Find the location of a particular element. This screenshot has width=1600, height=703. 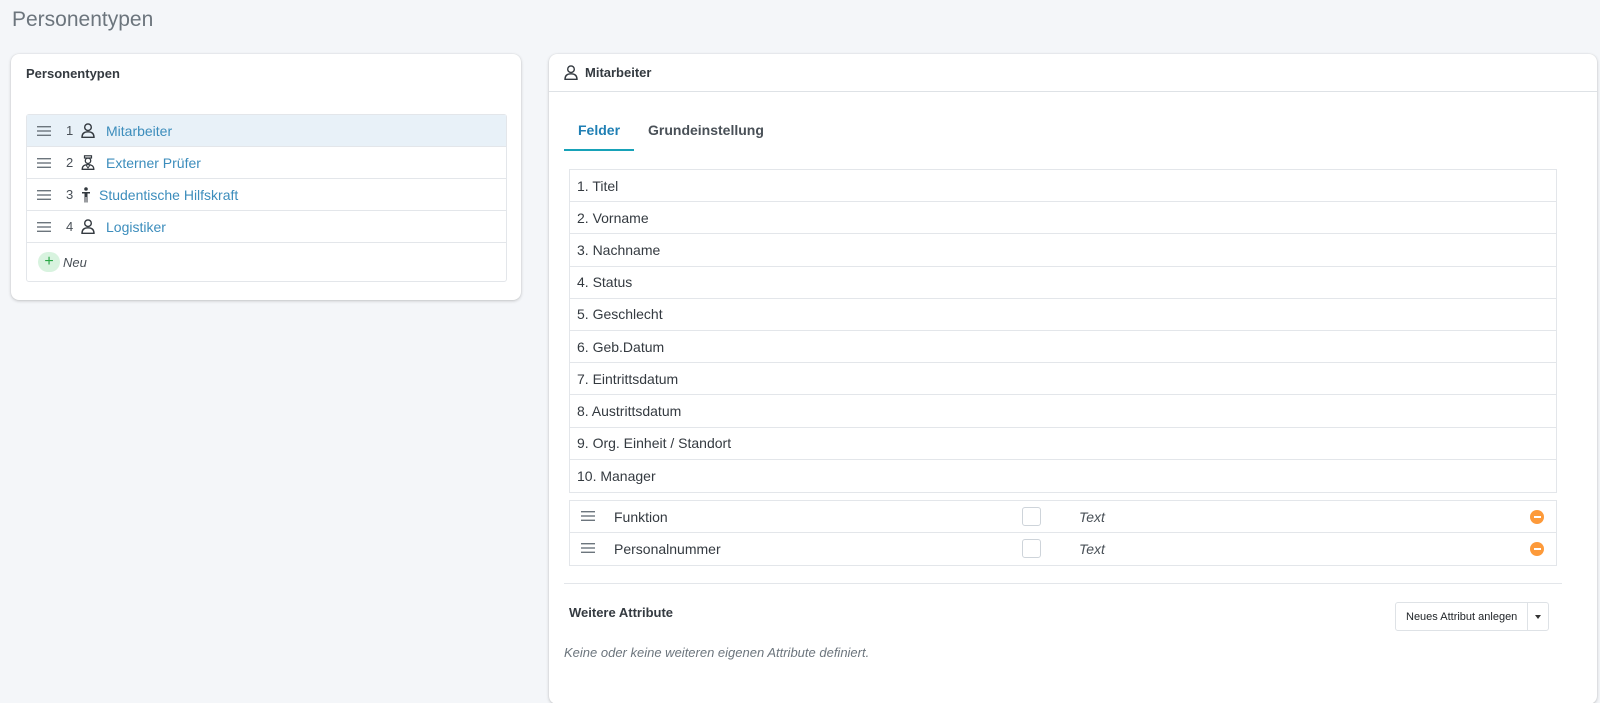

custom-field-label: Personalnummer is located at coordinates (667, 549).